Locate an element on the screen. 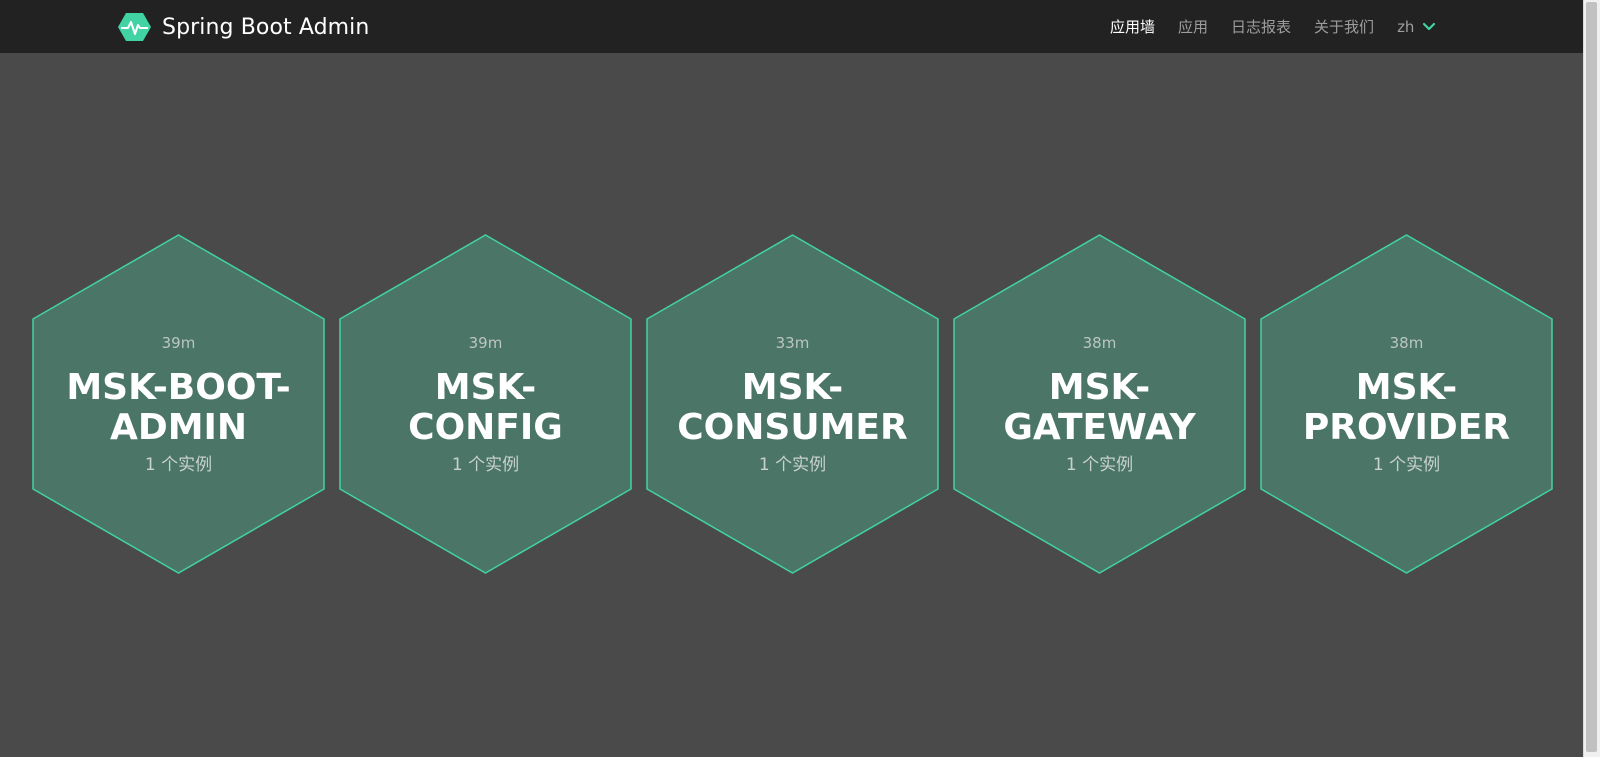 This screenshot has height=757, width=1600. spring-boot-admin-logo-icon is located at coordinates (134, 27).